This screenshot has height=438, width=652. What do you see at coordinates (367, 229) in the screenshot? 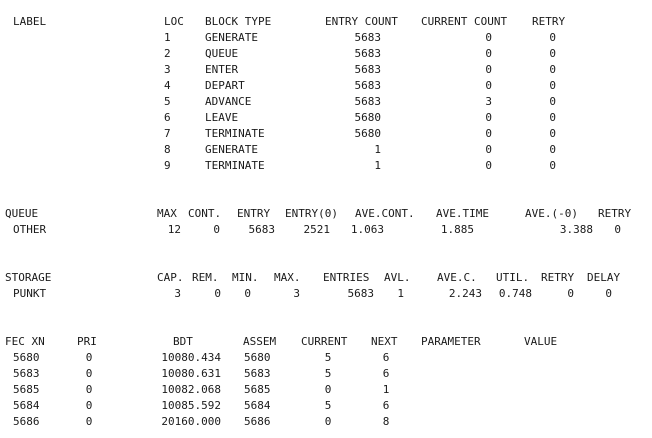
I see `queue-avecont: 1.063` at bounding box center [367, 229].